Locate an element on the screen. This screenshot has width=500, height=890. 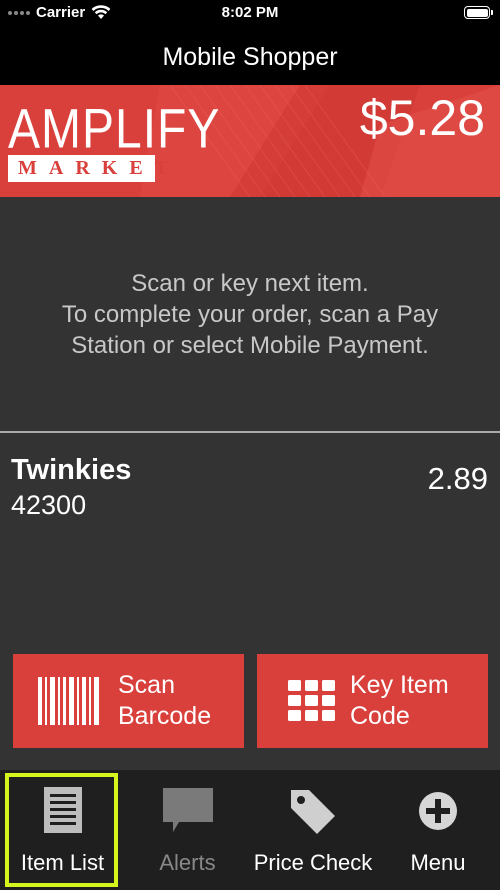
status-bar: Carrier 8:02 PM is located at coordinates (250, 15).